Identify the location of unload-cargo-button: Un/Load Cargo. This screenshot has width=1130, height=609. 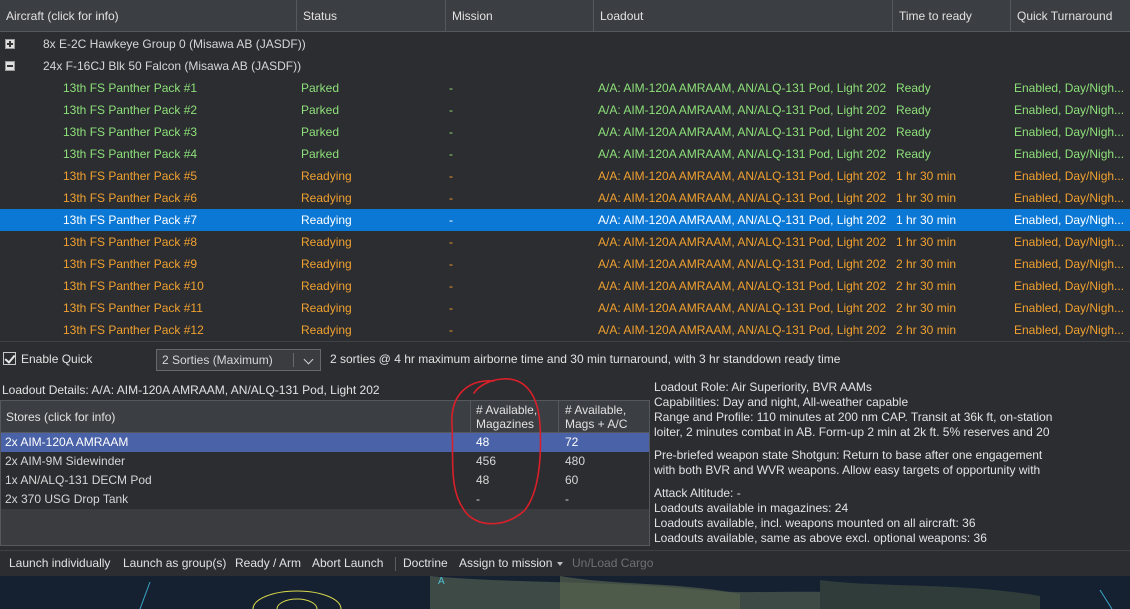
(612, 563).